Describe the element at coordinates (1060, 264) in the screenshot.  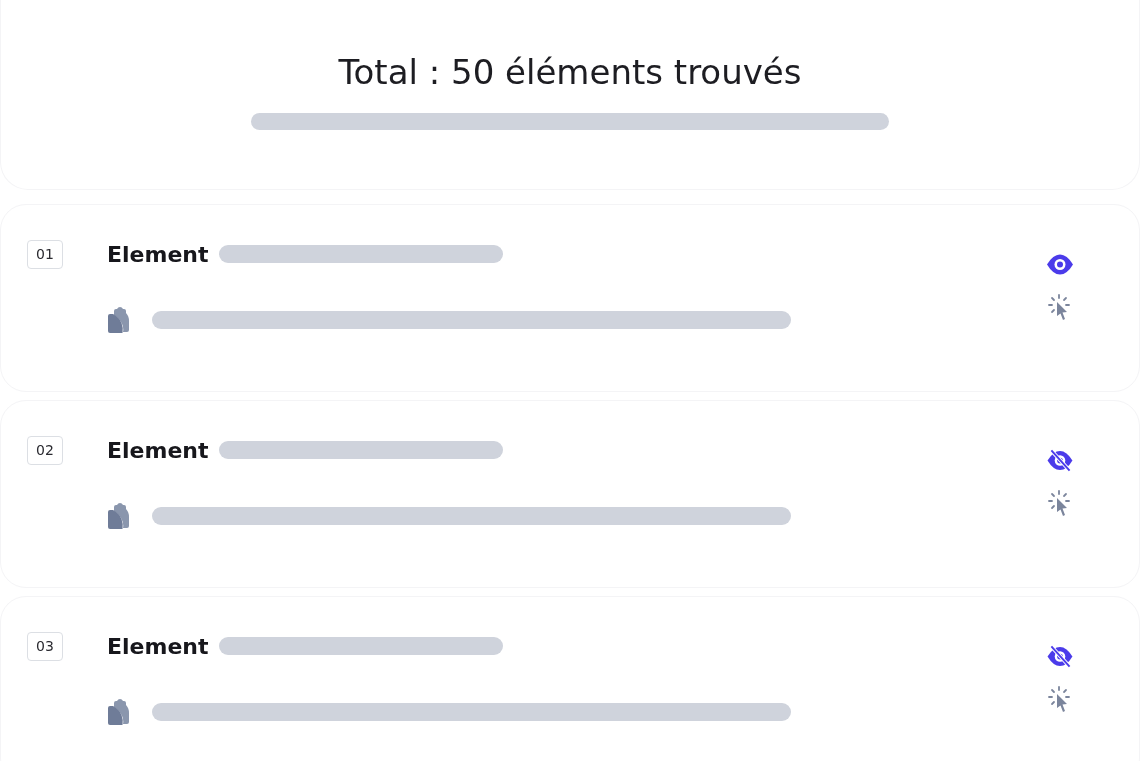
I see `eye-icon` at that location.